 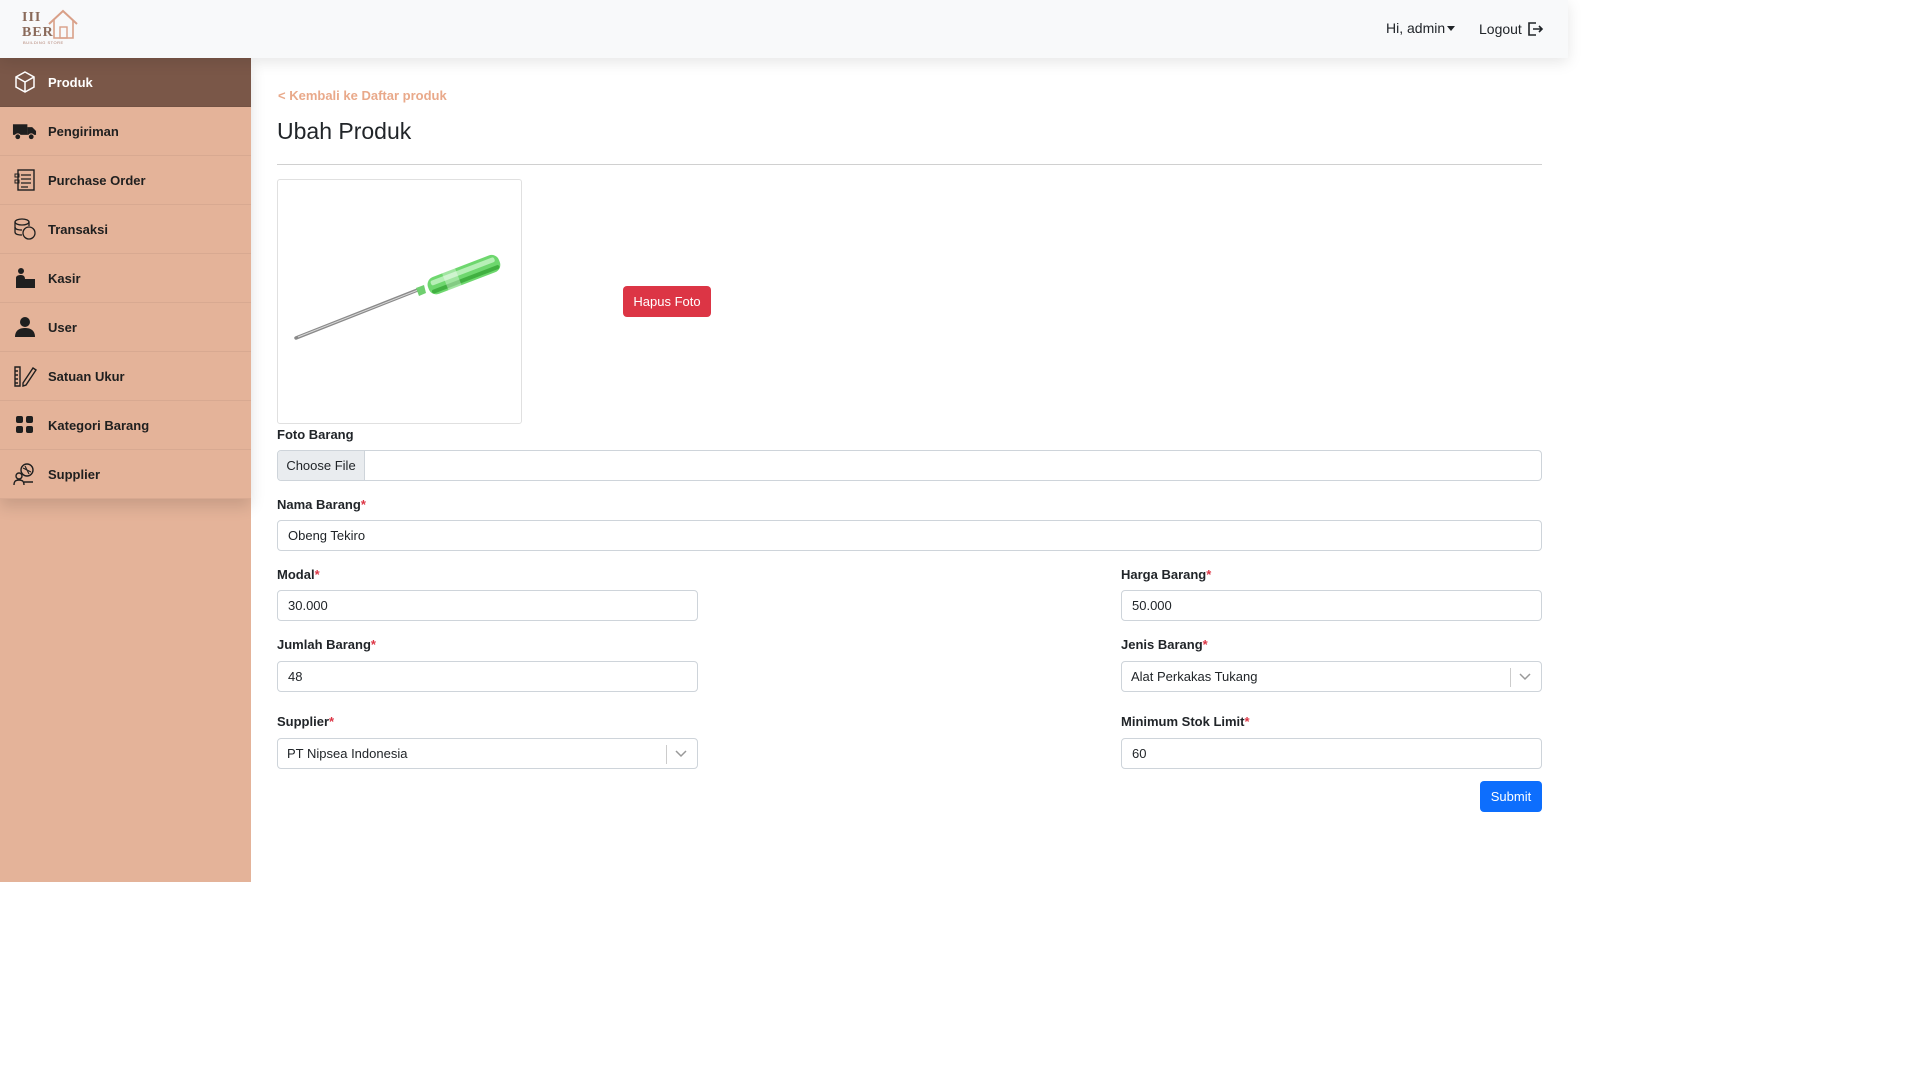 What do you see at coordinates (125, 474) in the screenshot?
I see `sidebar-item-supplier: Supplier` at bounding box center [125, 474].